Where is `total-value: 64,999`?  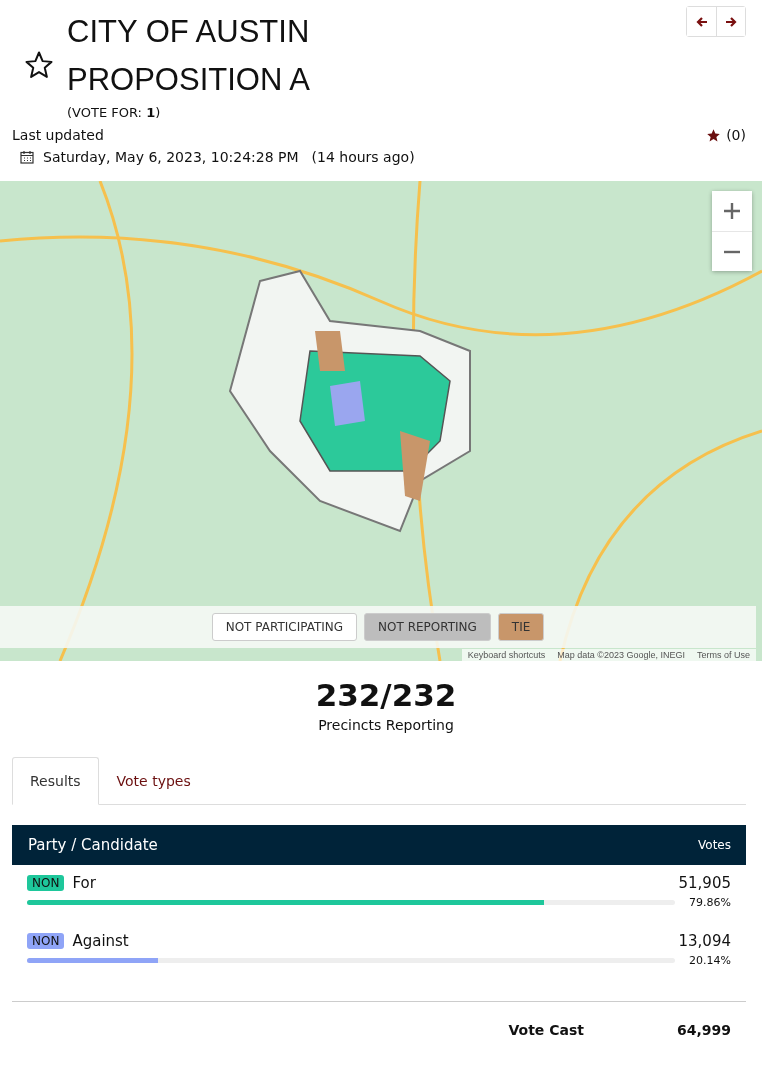 total-value: 64,999 is located at coordinates (703, 1030).